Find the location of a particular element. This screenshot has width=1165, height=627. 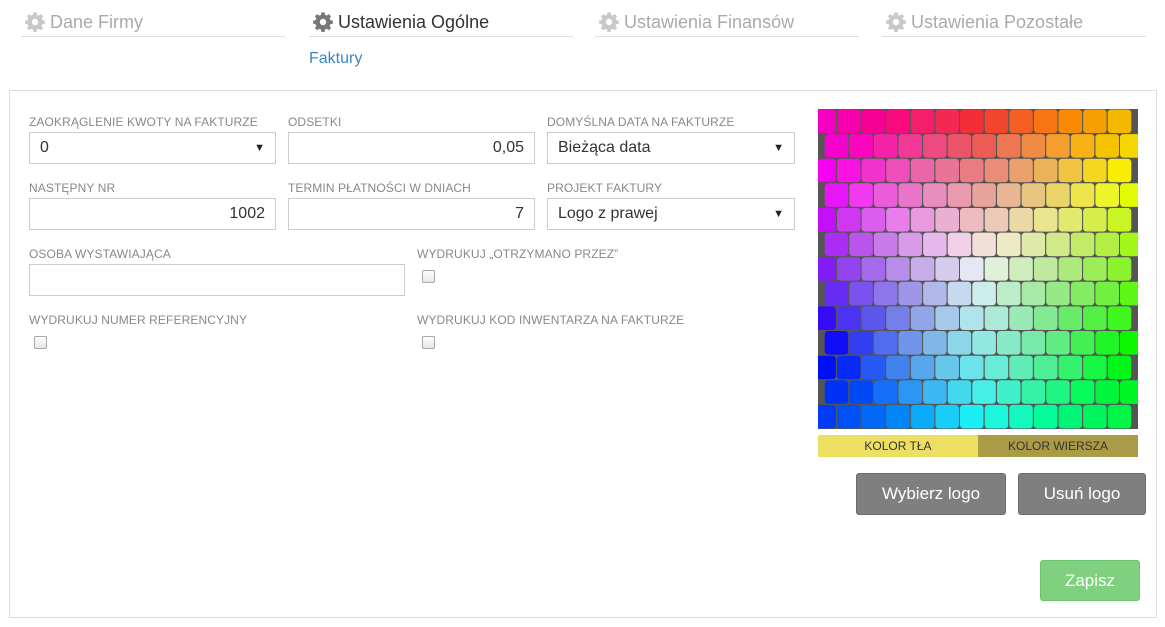

payment-days-input: 7 is located at coordinates (411, 214).